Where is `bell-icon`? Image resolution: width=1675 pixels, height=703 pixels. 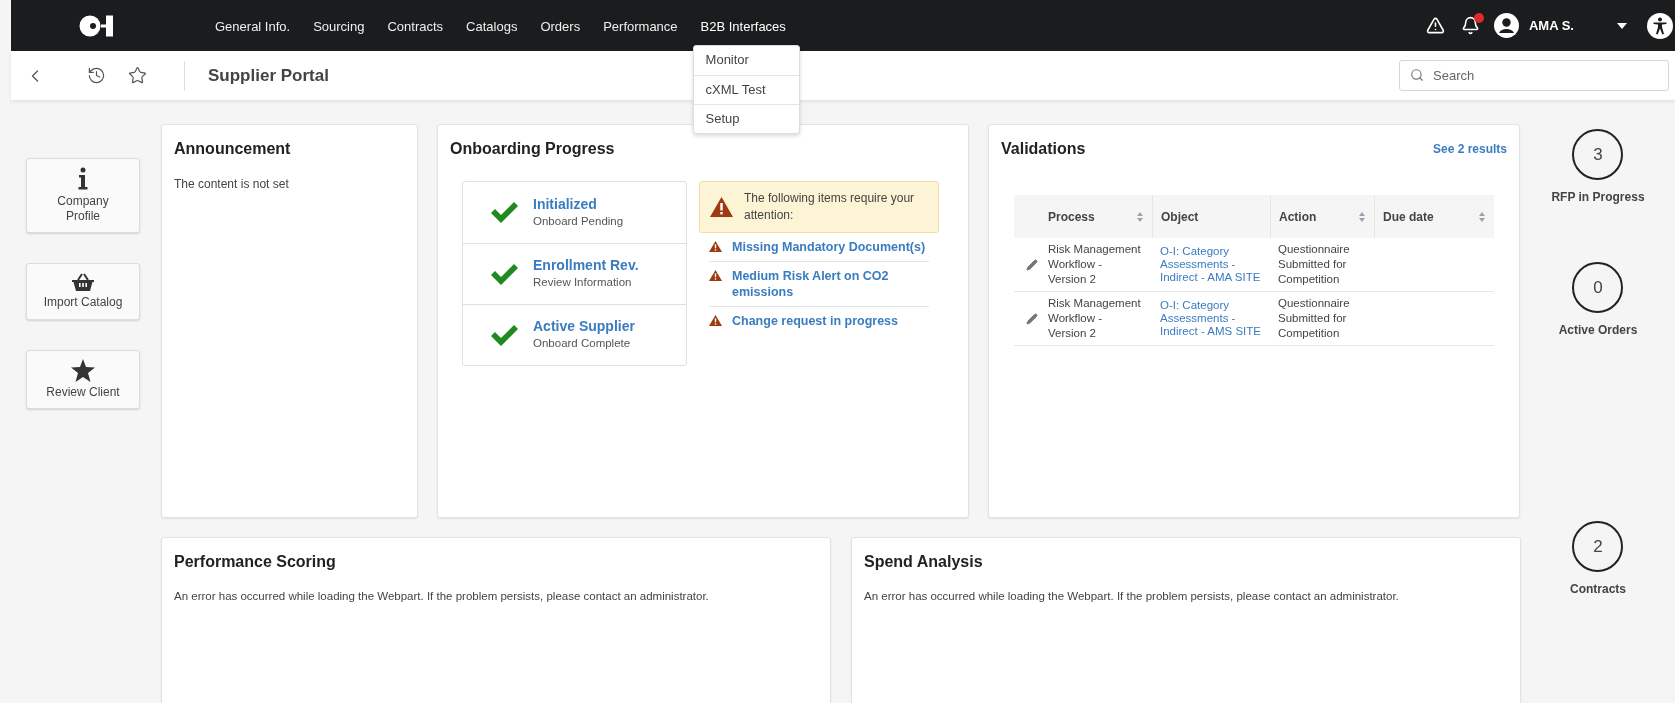 bell-icon is located at coordinates (1470, 25).